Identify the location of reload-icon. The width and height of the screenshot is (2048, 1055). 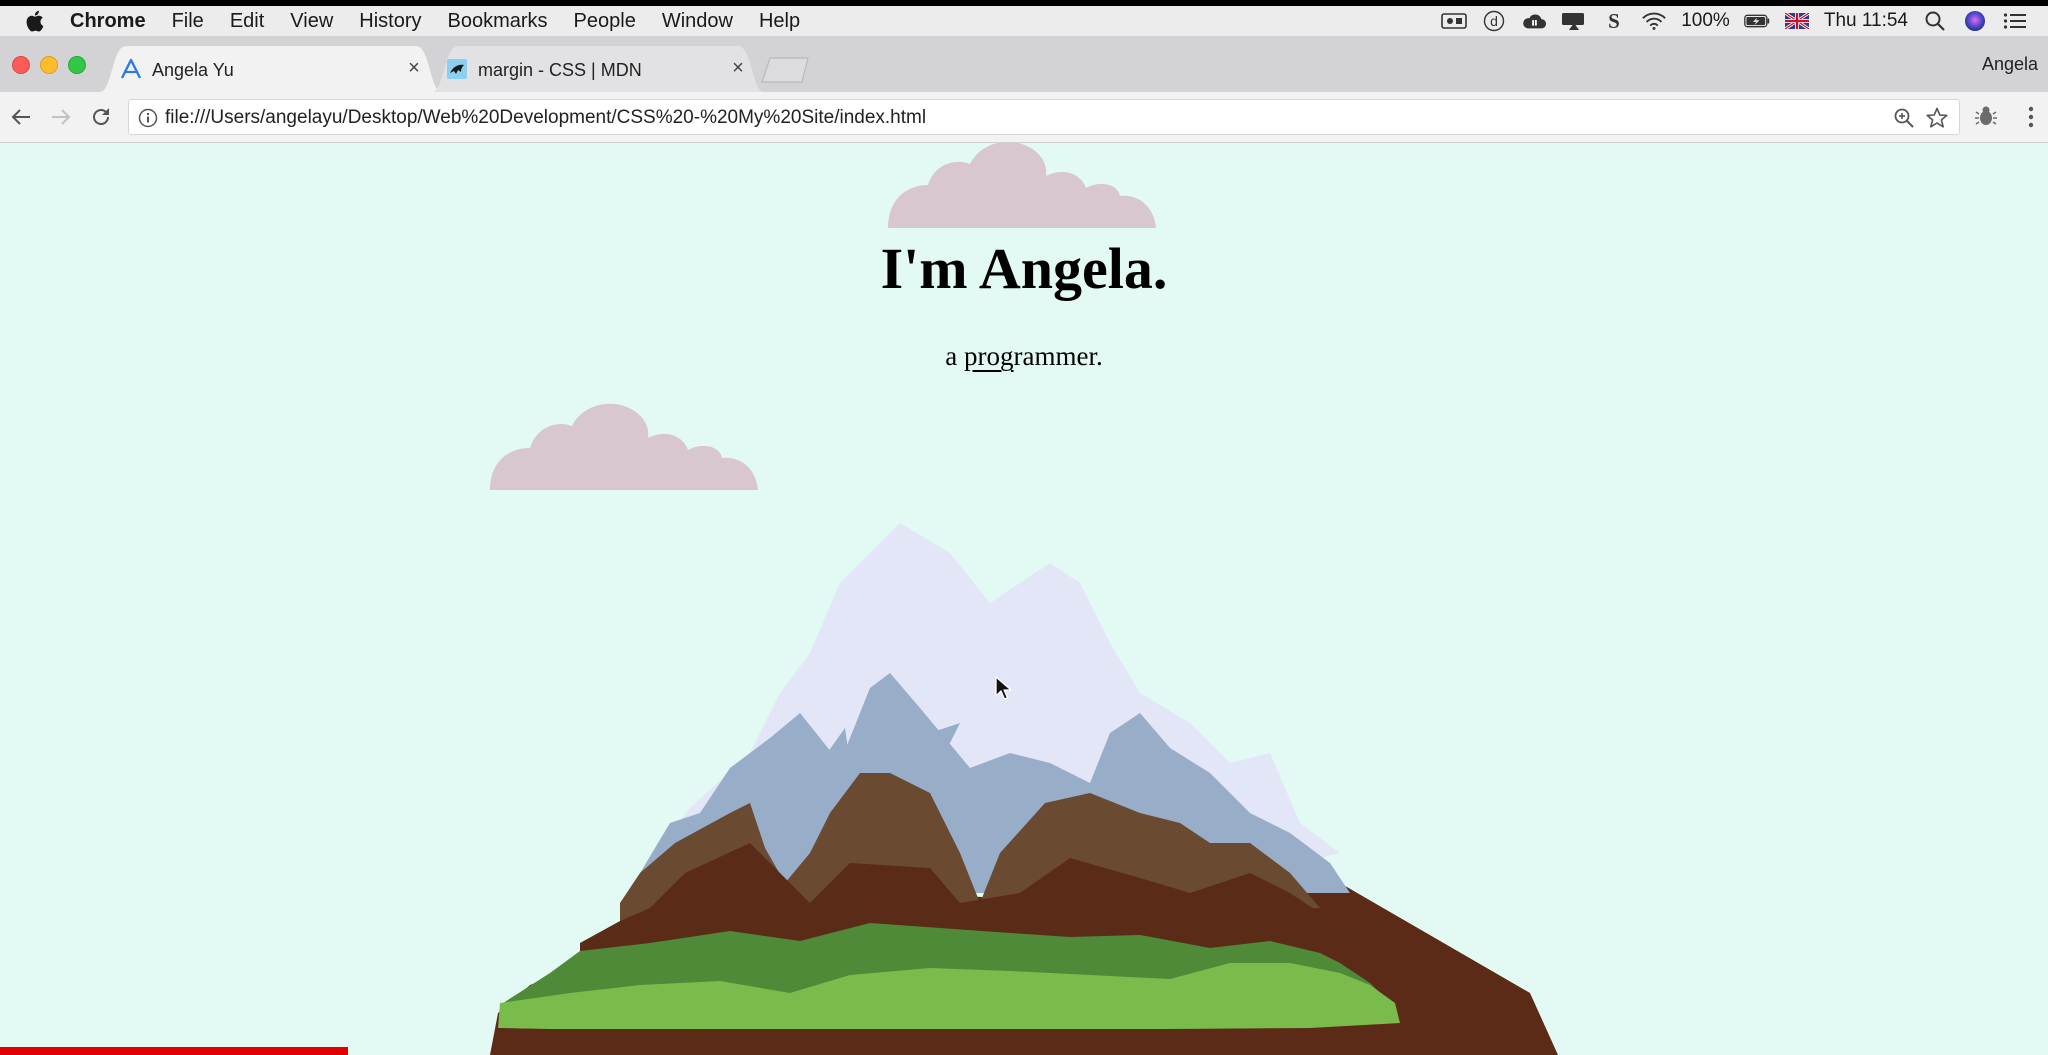
(101, 117).